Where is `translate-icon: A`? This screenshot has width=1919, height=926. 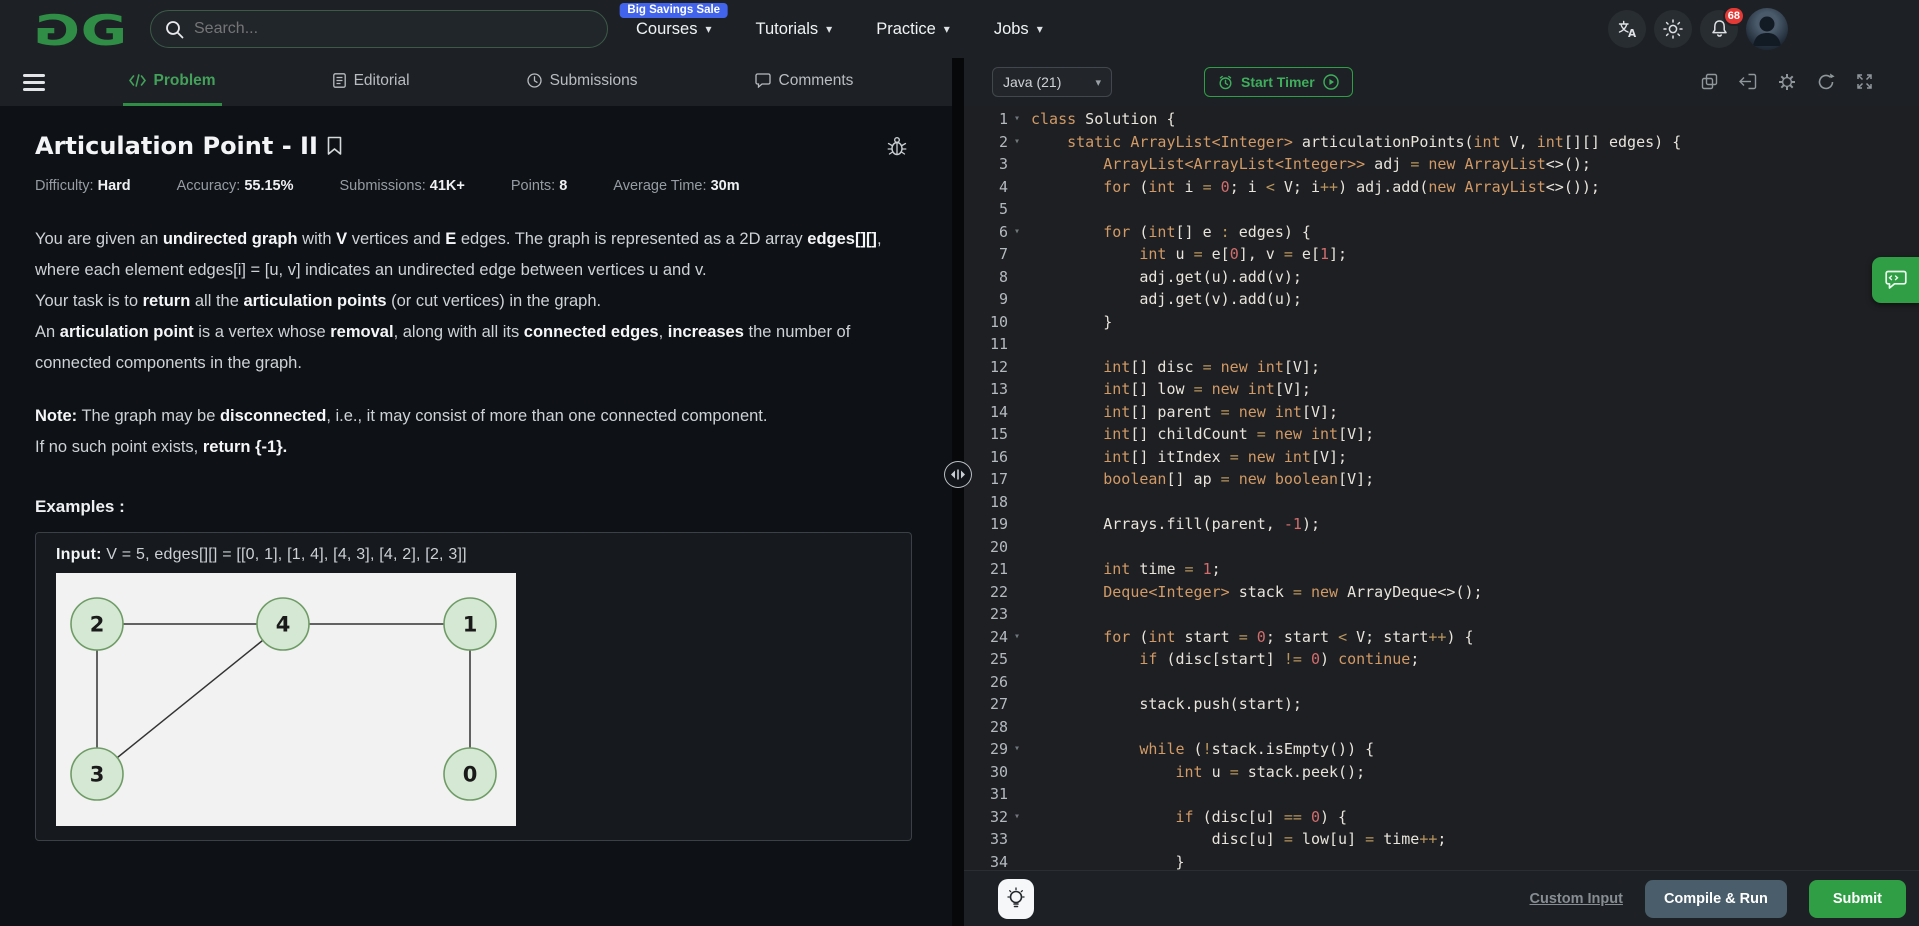
translate-icon: A is located at coordinates (1627, 29).